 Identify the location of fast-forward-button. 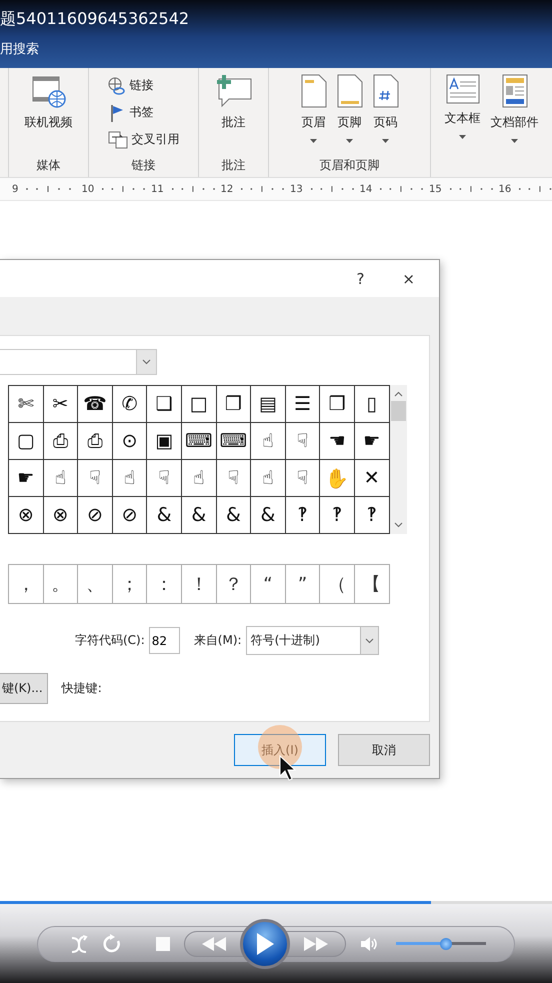
(316, 943).